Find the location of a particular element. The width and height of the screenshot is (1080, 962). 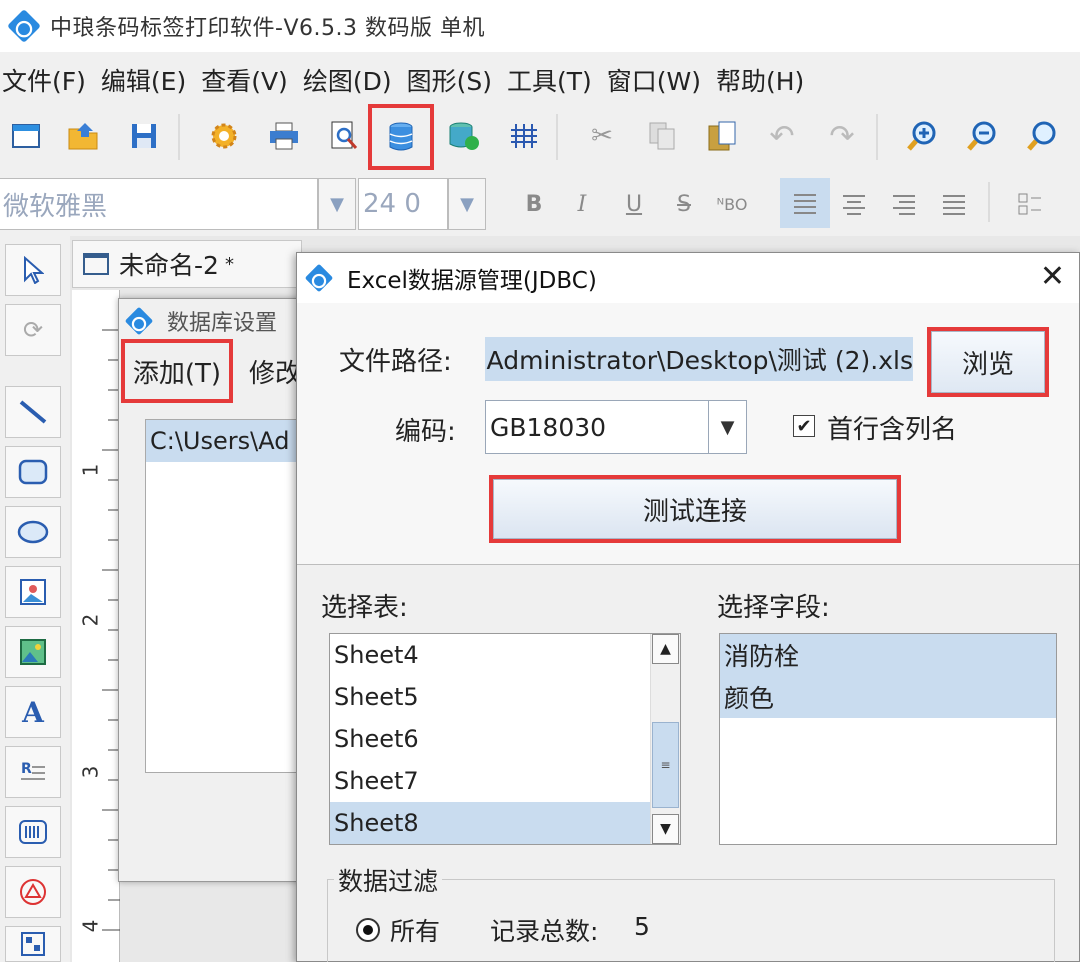

list-item: Sheet6 is located at coordinates (490, 739).